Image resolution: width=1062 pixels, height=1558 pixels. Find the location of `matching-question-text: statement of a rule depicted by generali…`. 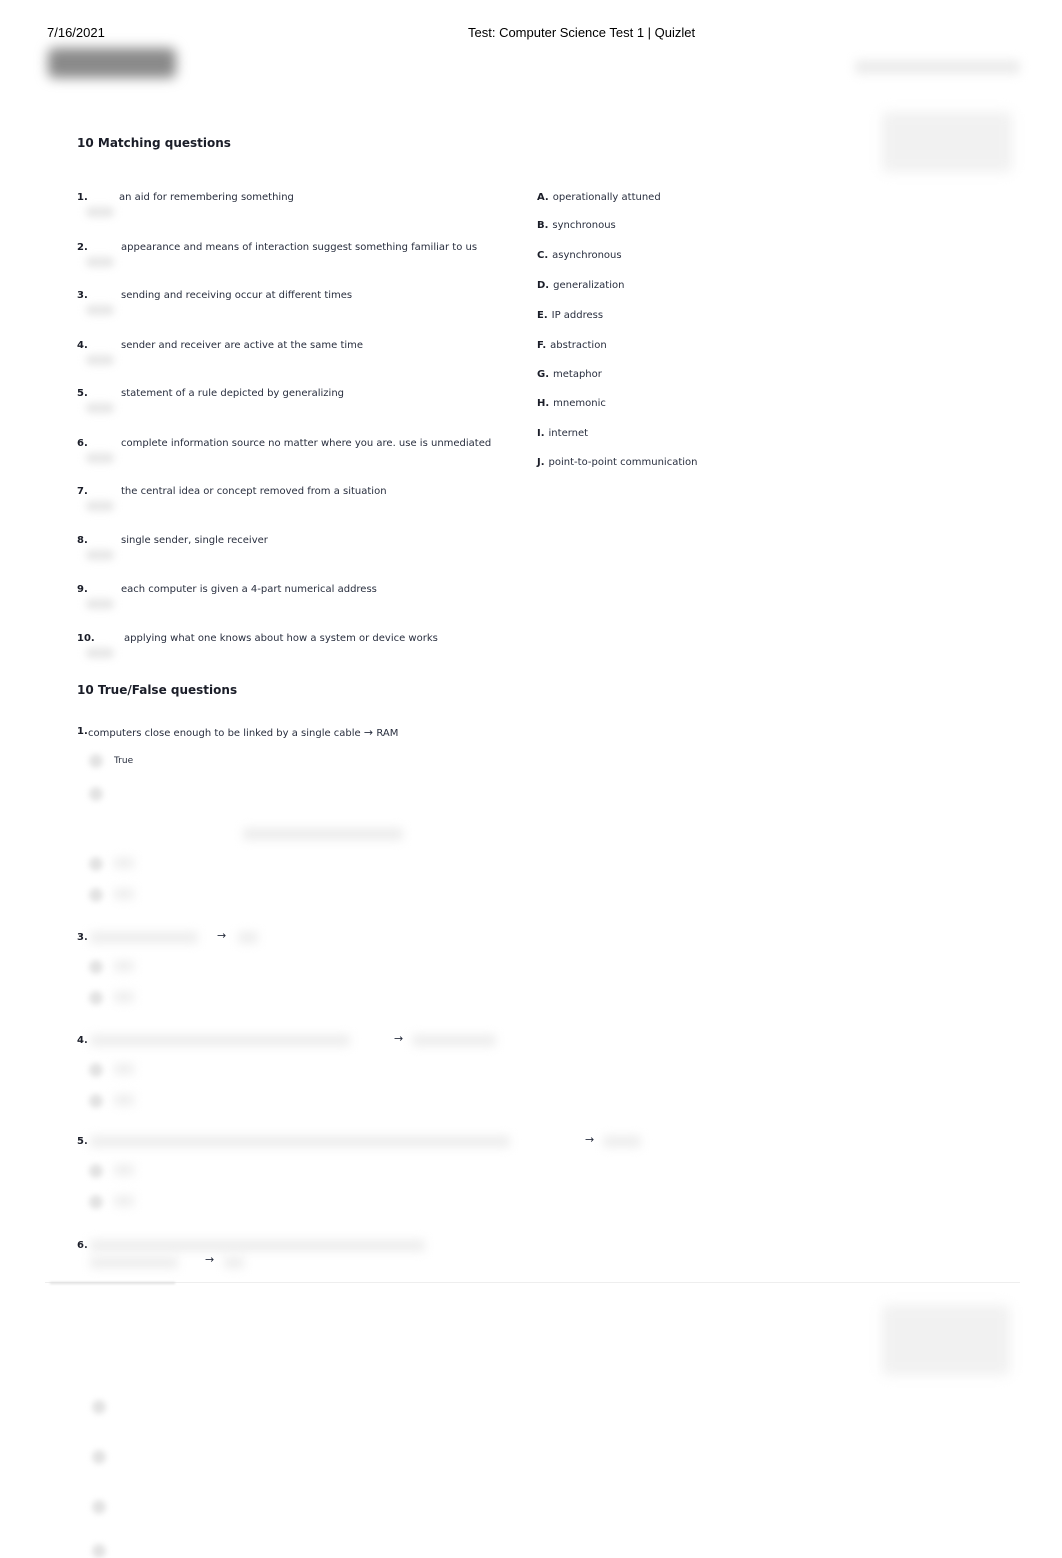

matching-question-text: statement of a rule depicted by generali… is located at coordinates (233, 393).